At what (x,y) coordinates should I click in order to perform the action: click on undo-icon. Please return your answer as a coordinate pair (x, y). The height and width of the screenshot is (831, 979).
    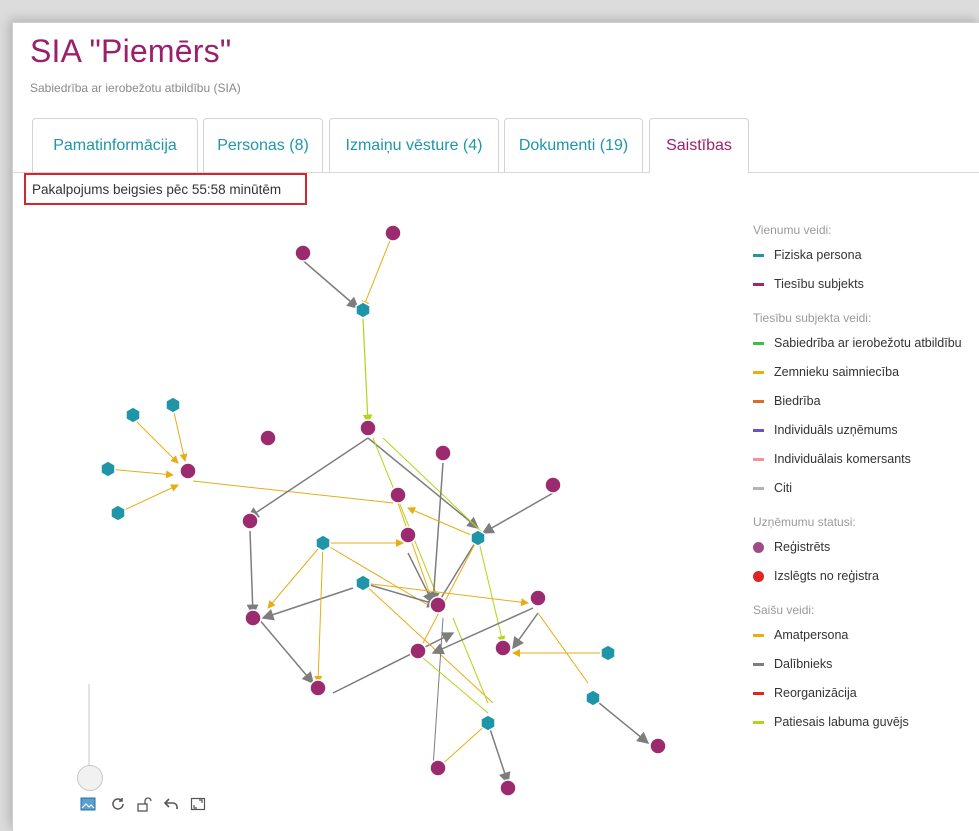
    Looking at the image, I should click on (171, 804).